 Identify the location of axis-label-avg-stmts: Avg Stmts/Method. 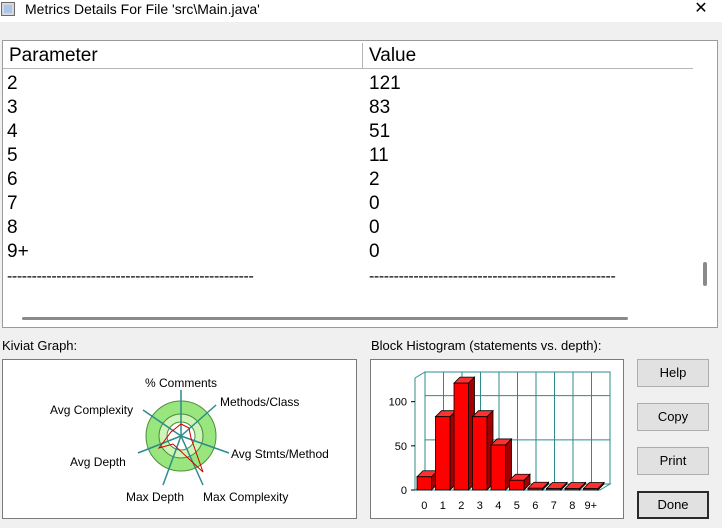
(280, 454).